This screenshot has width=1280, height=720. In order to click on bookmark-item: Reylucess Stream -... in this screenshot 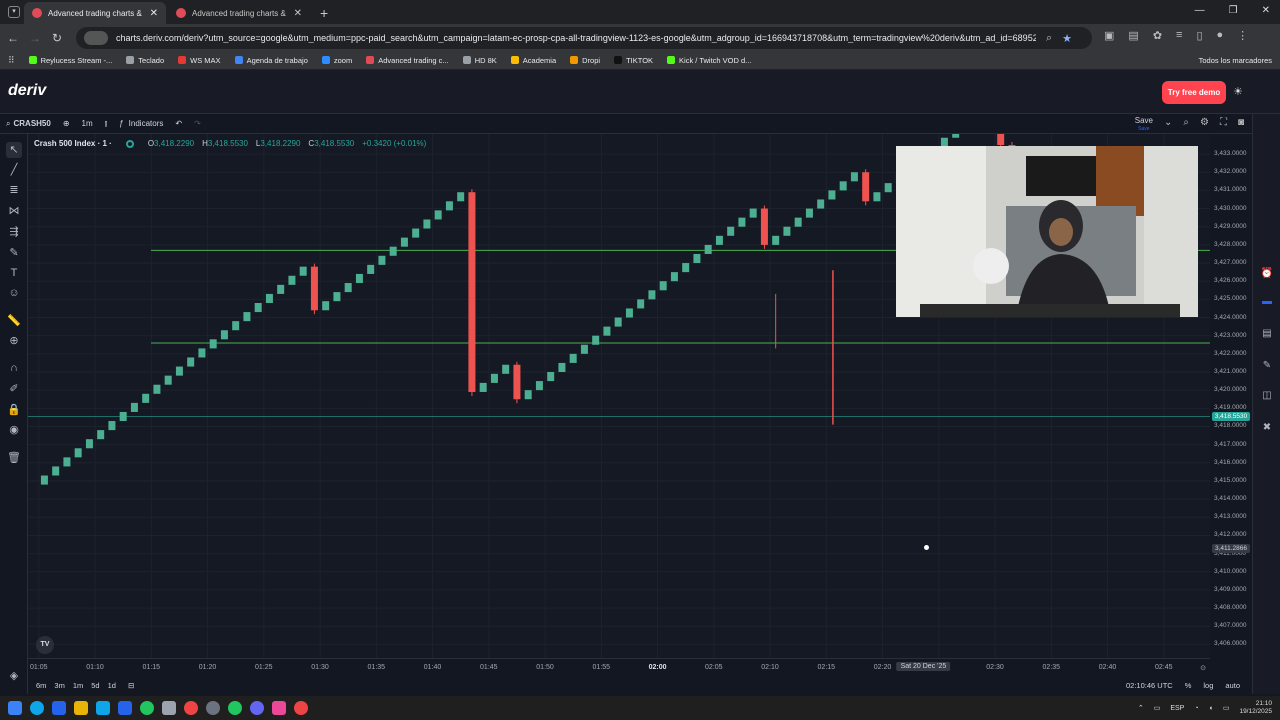, I will do `click(70, 60)`.